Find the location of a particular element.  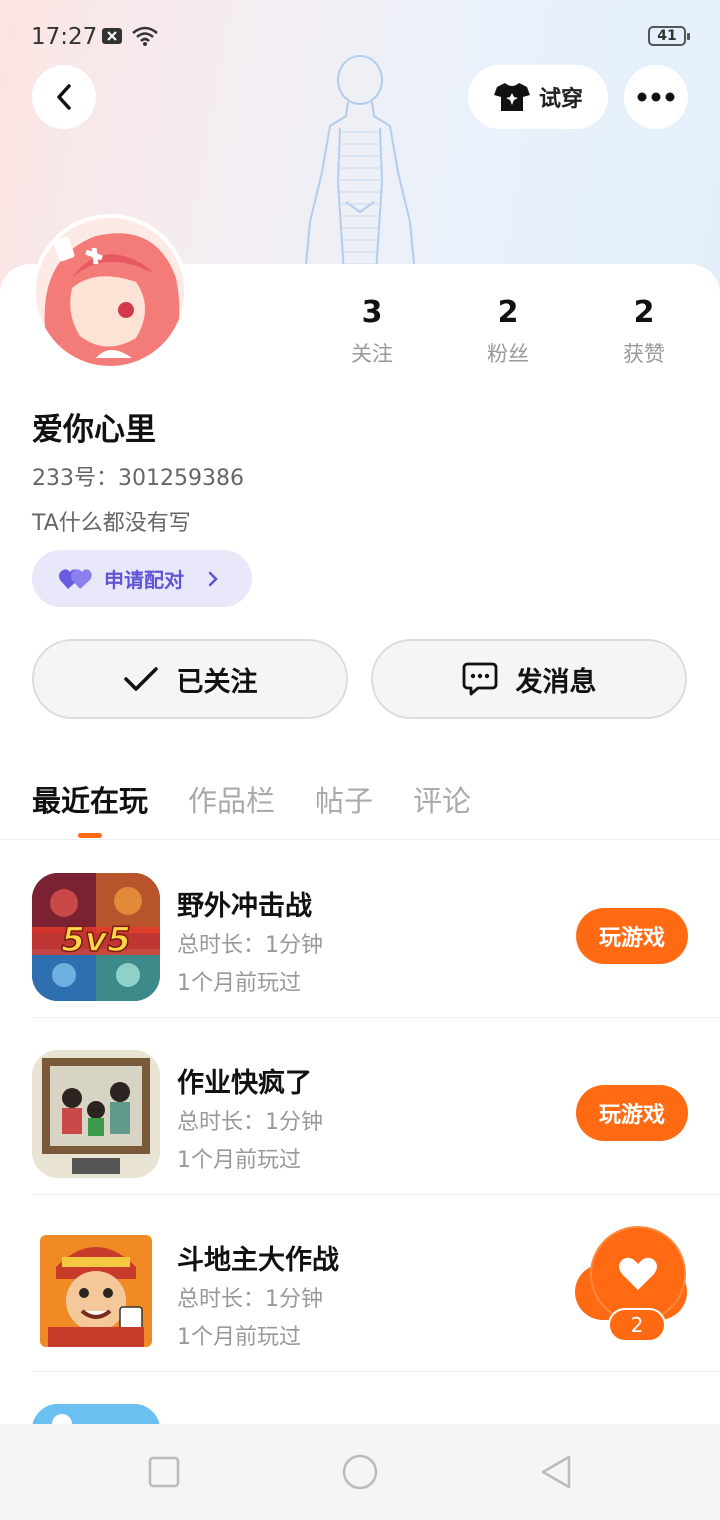

tshirt-icon is located at coordinates (511, 97).